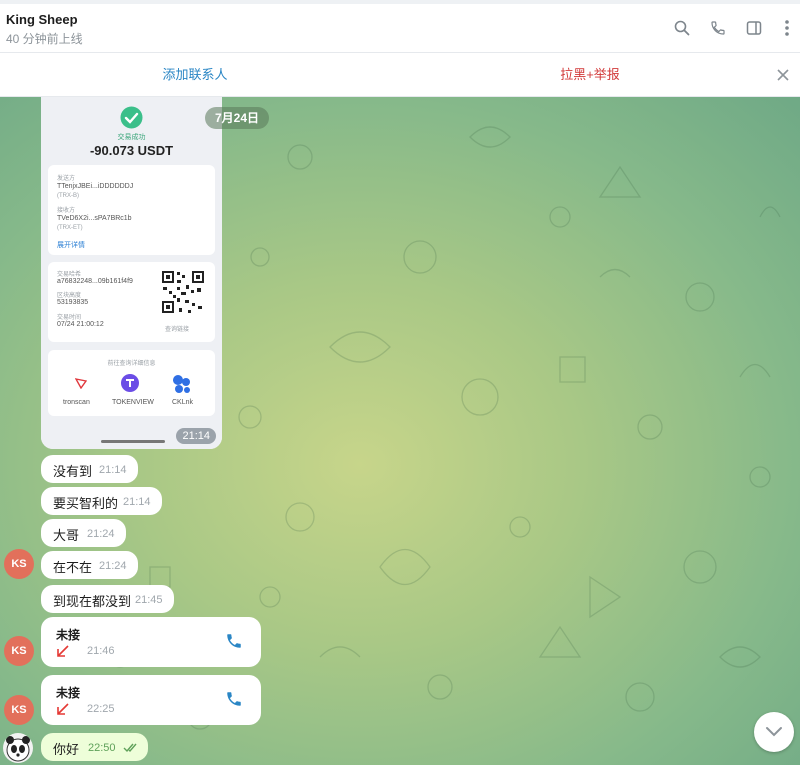 The height and width of the screenshot is (765, 800). What do you see at coordinates (73, 471) in the screenshot?
I see `message-text: 没有到` at bounding box center [73, 471].